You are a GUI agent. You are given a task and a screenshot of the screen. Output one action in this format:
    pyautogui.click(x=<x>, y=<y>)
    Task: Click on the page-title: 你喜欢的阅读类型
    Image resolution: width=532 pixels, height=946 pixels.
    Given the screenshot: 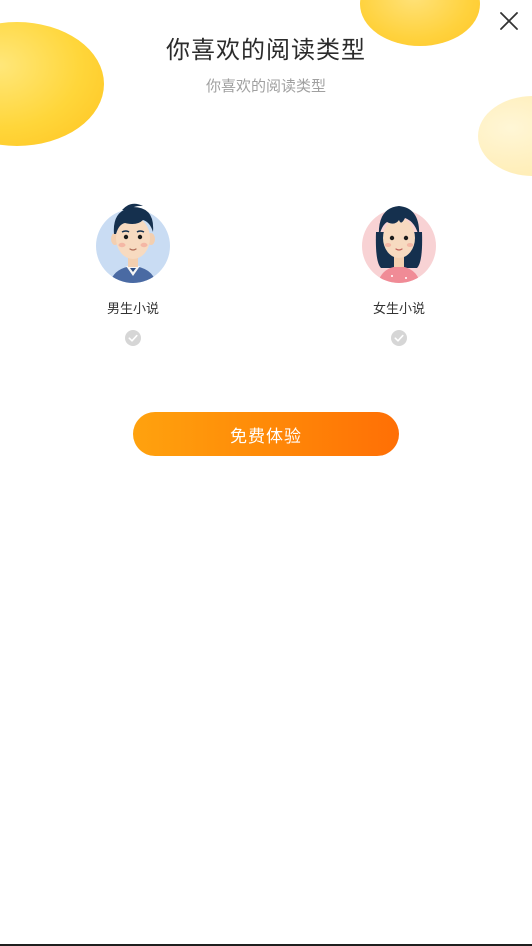 What is the action you would take?
    pyautogui.click(x=266, y=50)
    